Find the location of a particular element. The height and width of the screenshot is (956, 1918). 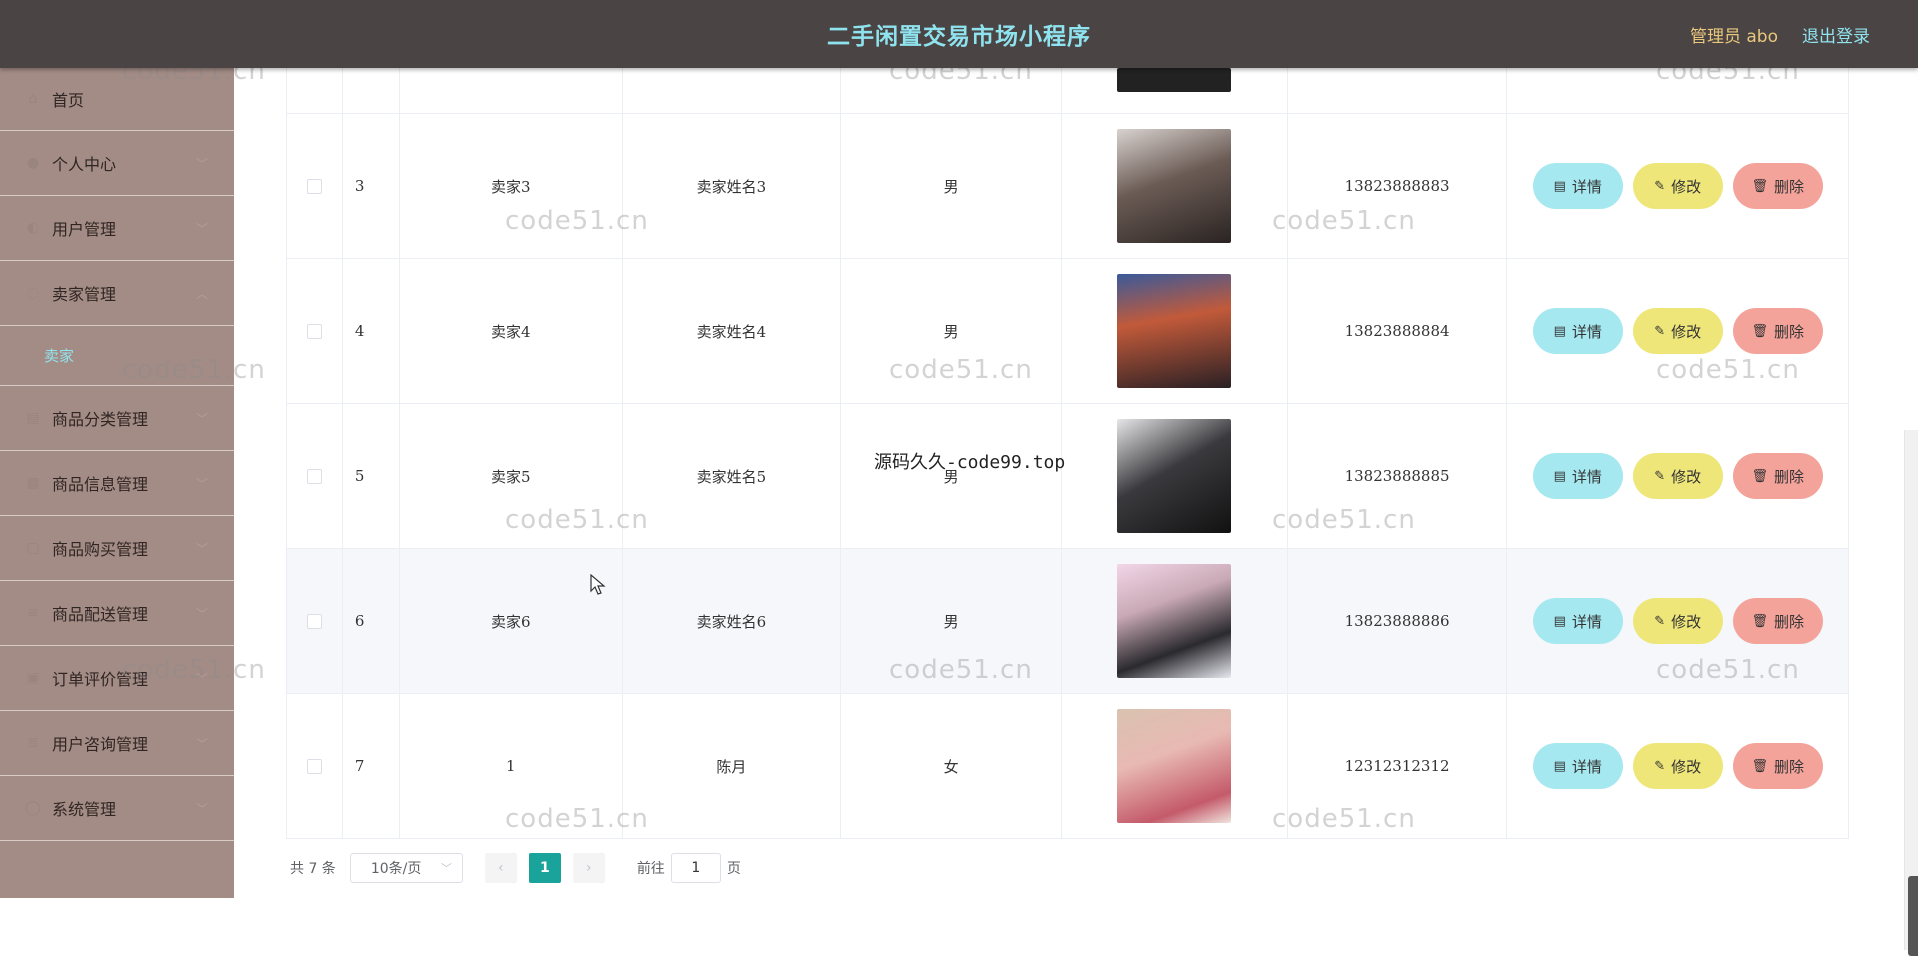

sidebar-item-home: ⌂ 首页 is located at coordinates (117, 99).